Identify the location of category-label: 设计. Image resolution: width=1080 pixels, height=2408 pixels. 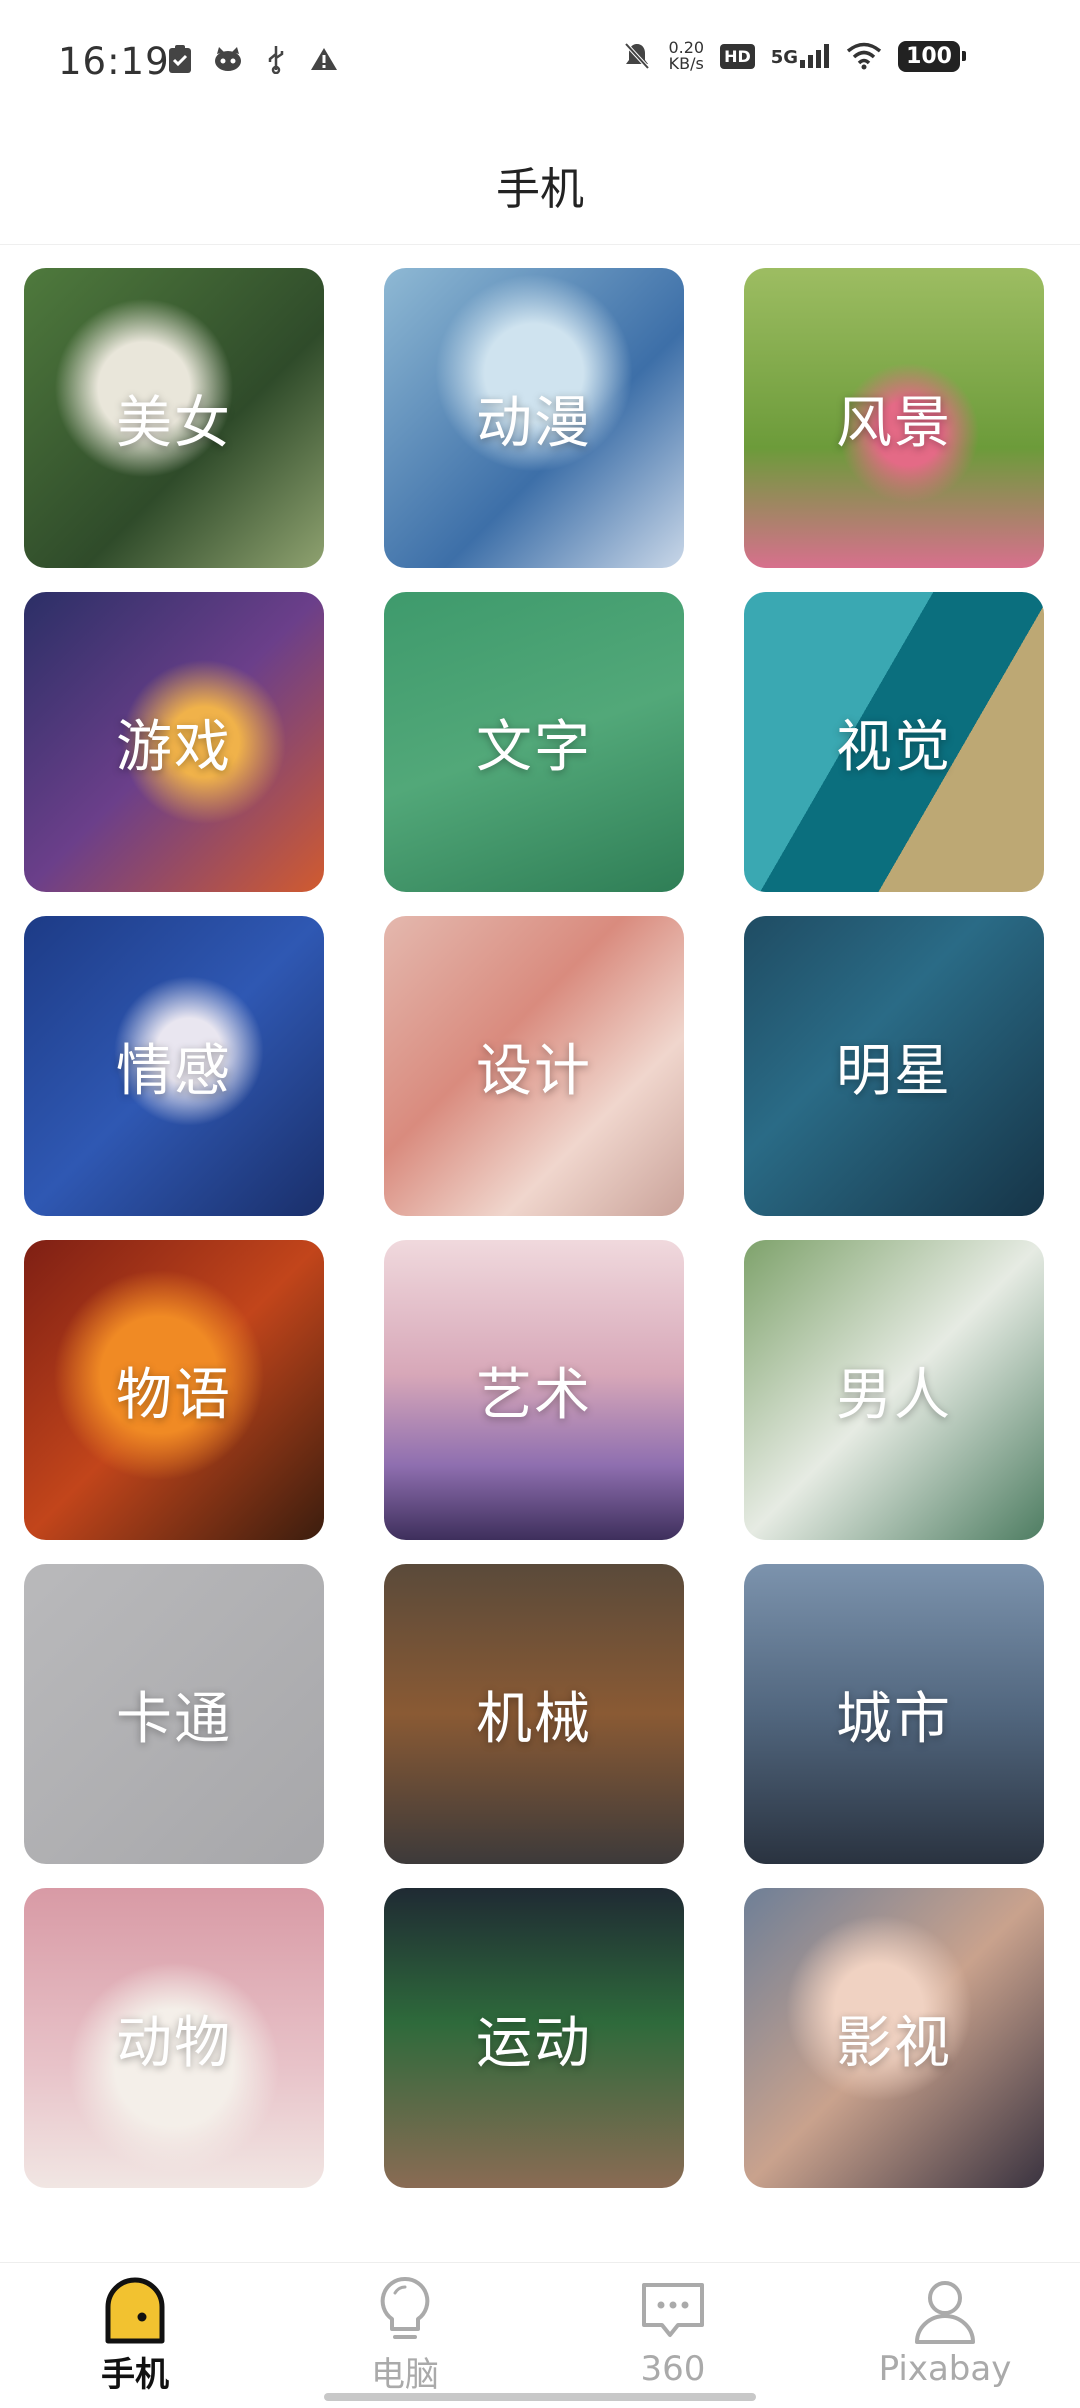
(534, 1071).